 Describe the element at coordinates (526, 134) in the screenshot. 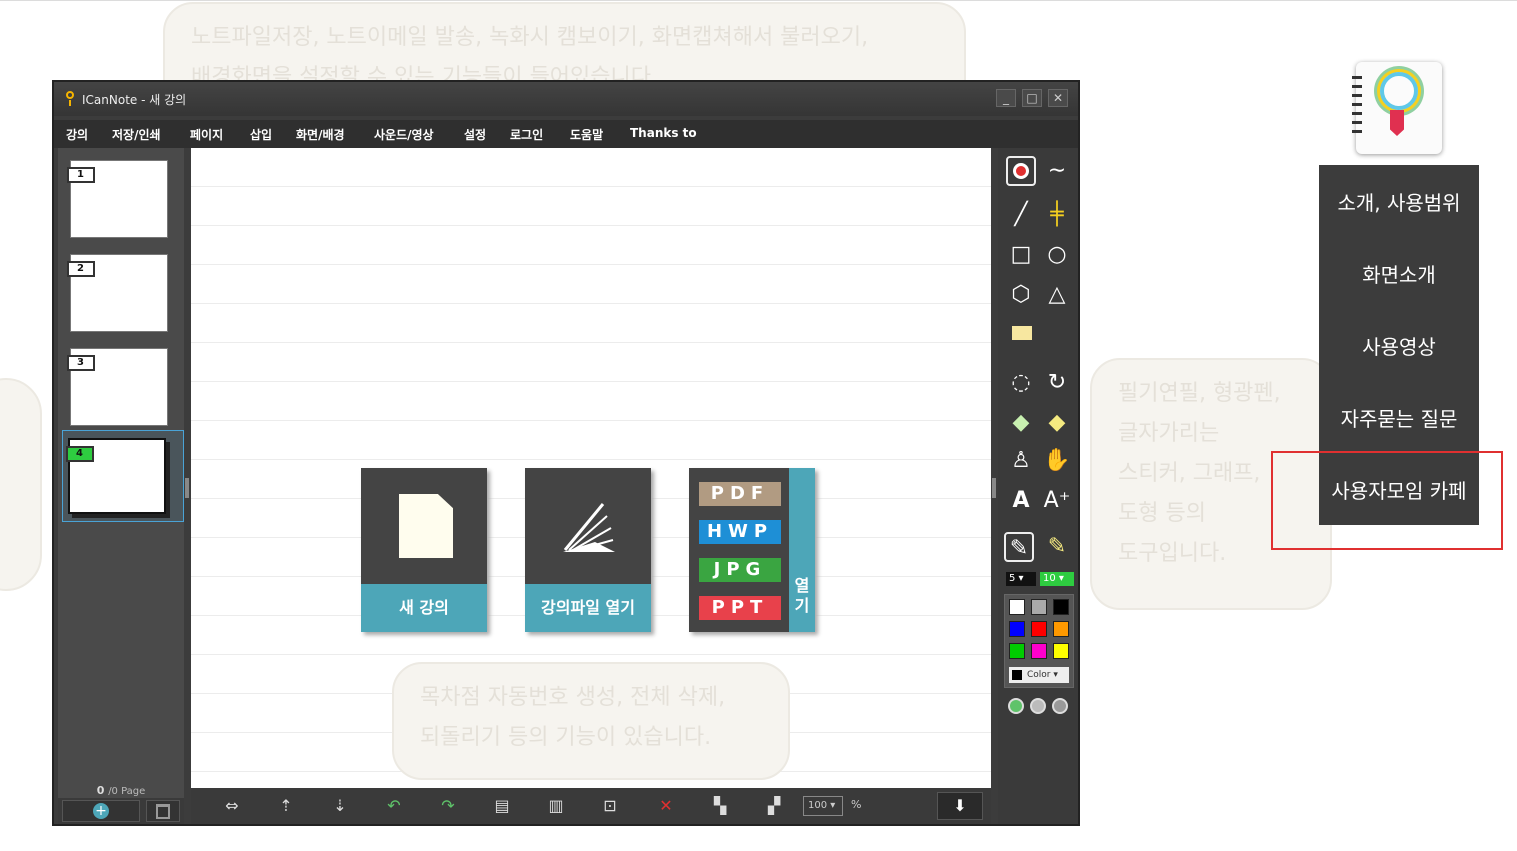

I see `menu-login: 로그인` at that location.